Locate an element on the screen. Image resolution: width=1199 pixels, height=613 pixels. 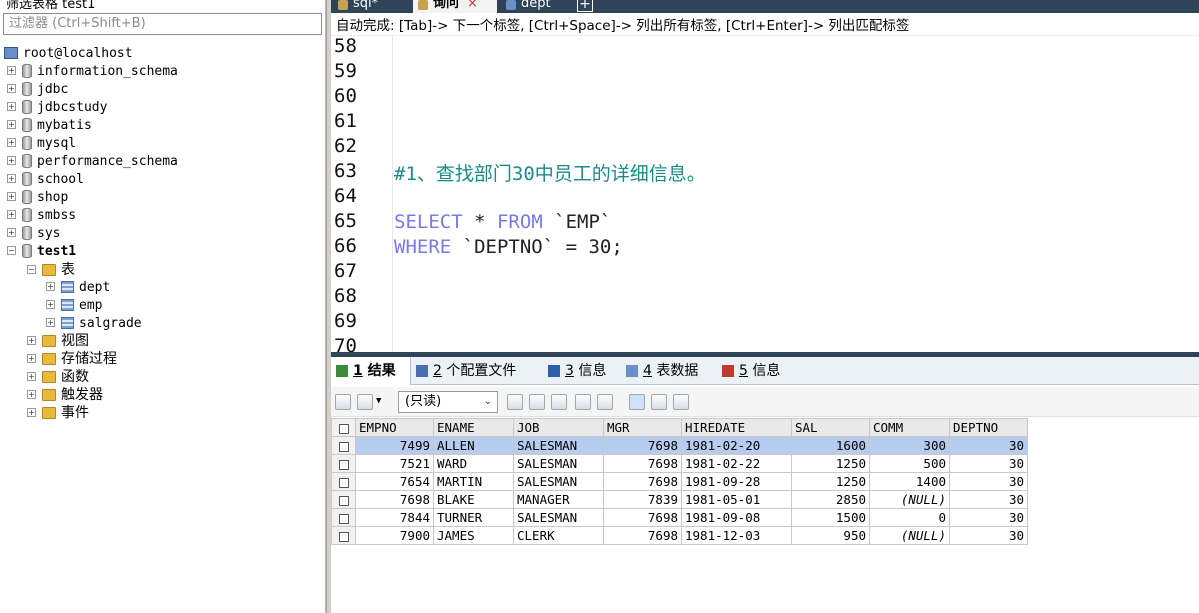
tab-result-3: 3 信息 is located at coordinates (581, 371).